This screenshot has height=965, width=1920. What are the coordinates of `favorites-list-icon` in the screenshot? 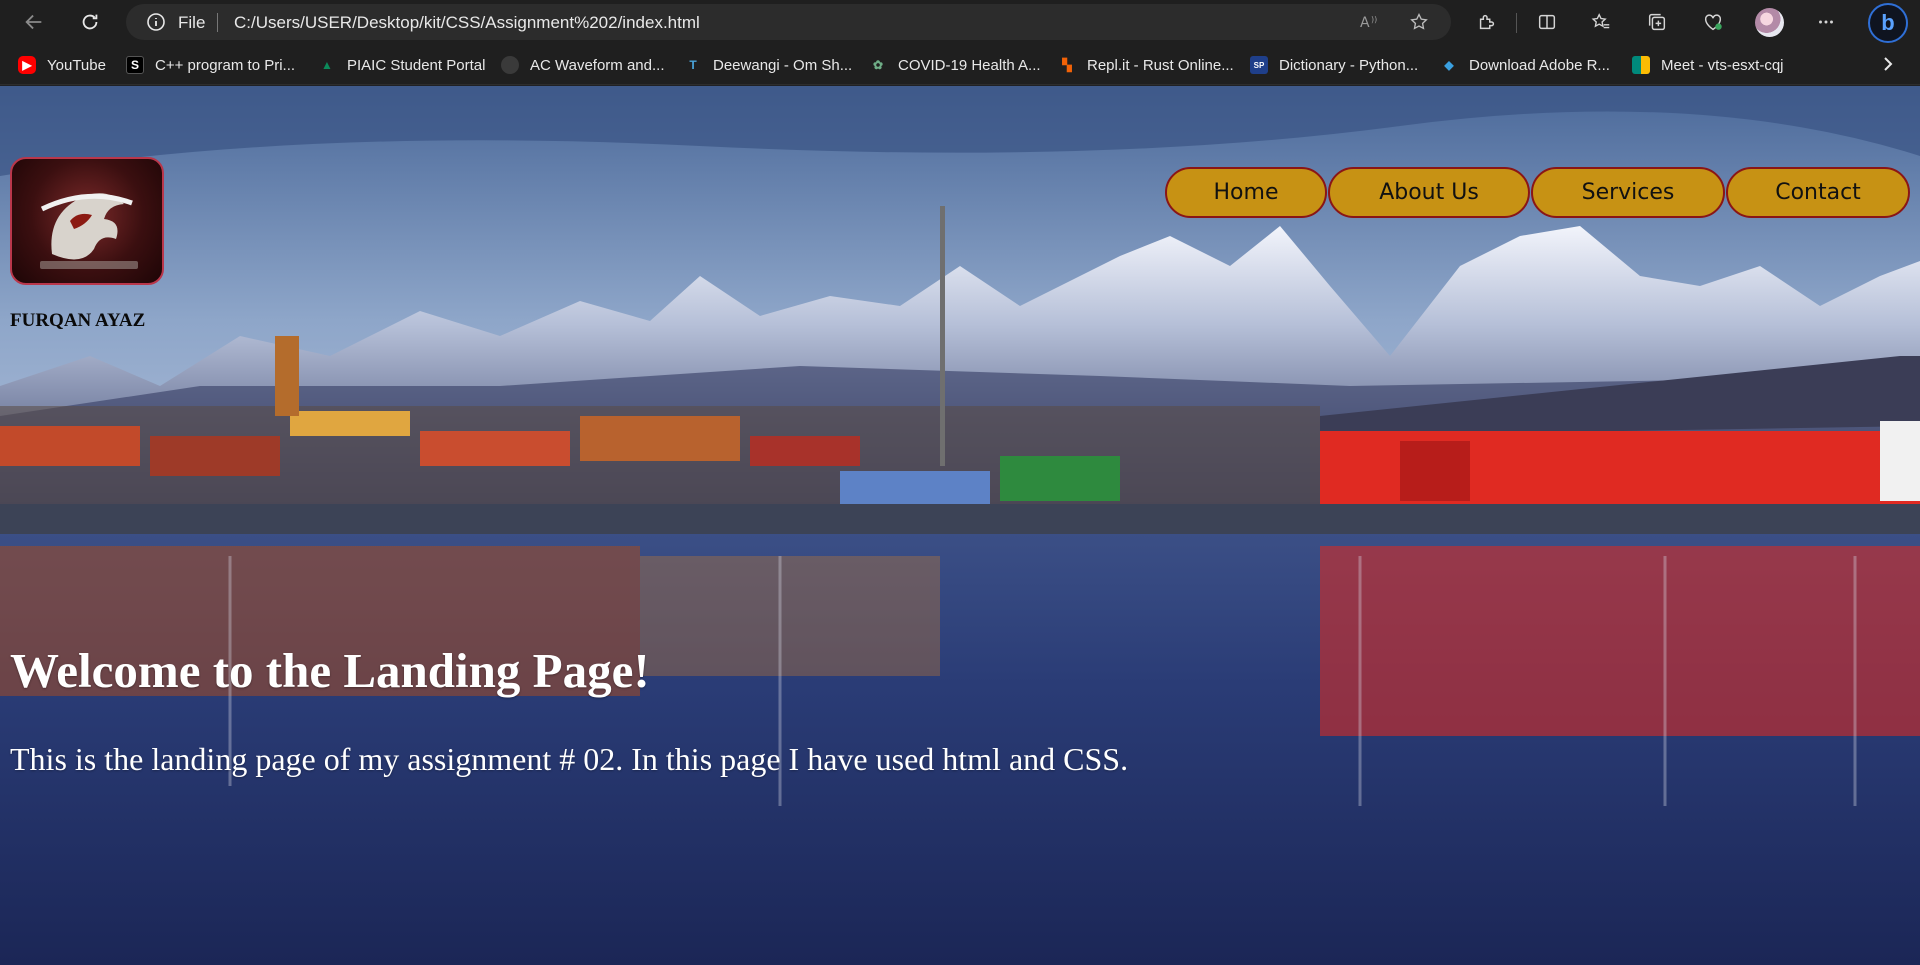 It's located at (1600, 21).